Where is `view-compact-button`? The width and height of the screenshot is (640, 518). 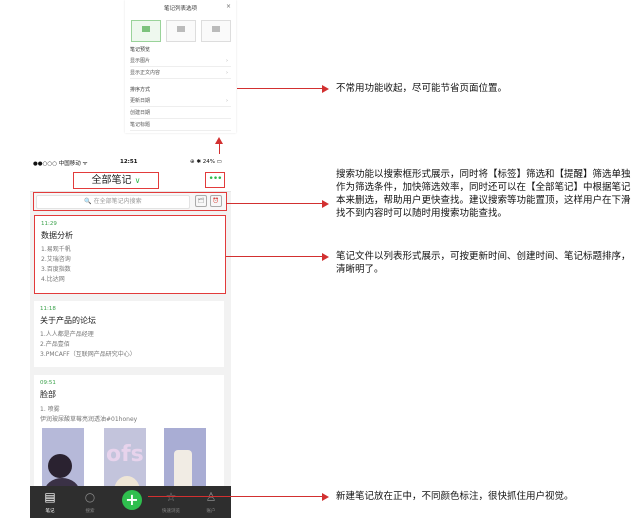 view-compact-button is located at coordinates (216, 31).